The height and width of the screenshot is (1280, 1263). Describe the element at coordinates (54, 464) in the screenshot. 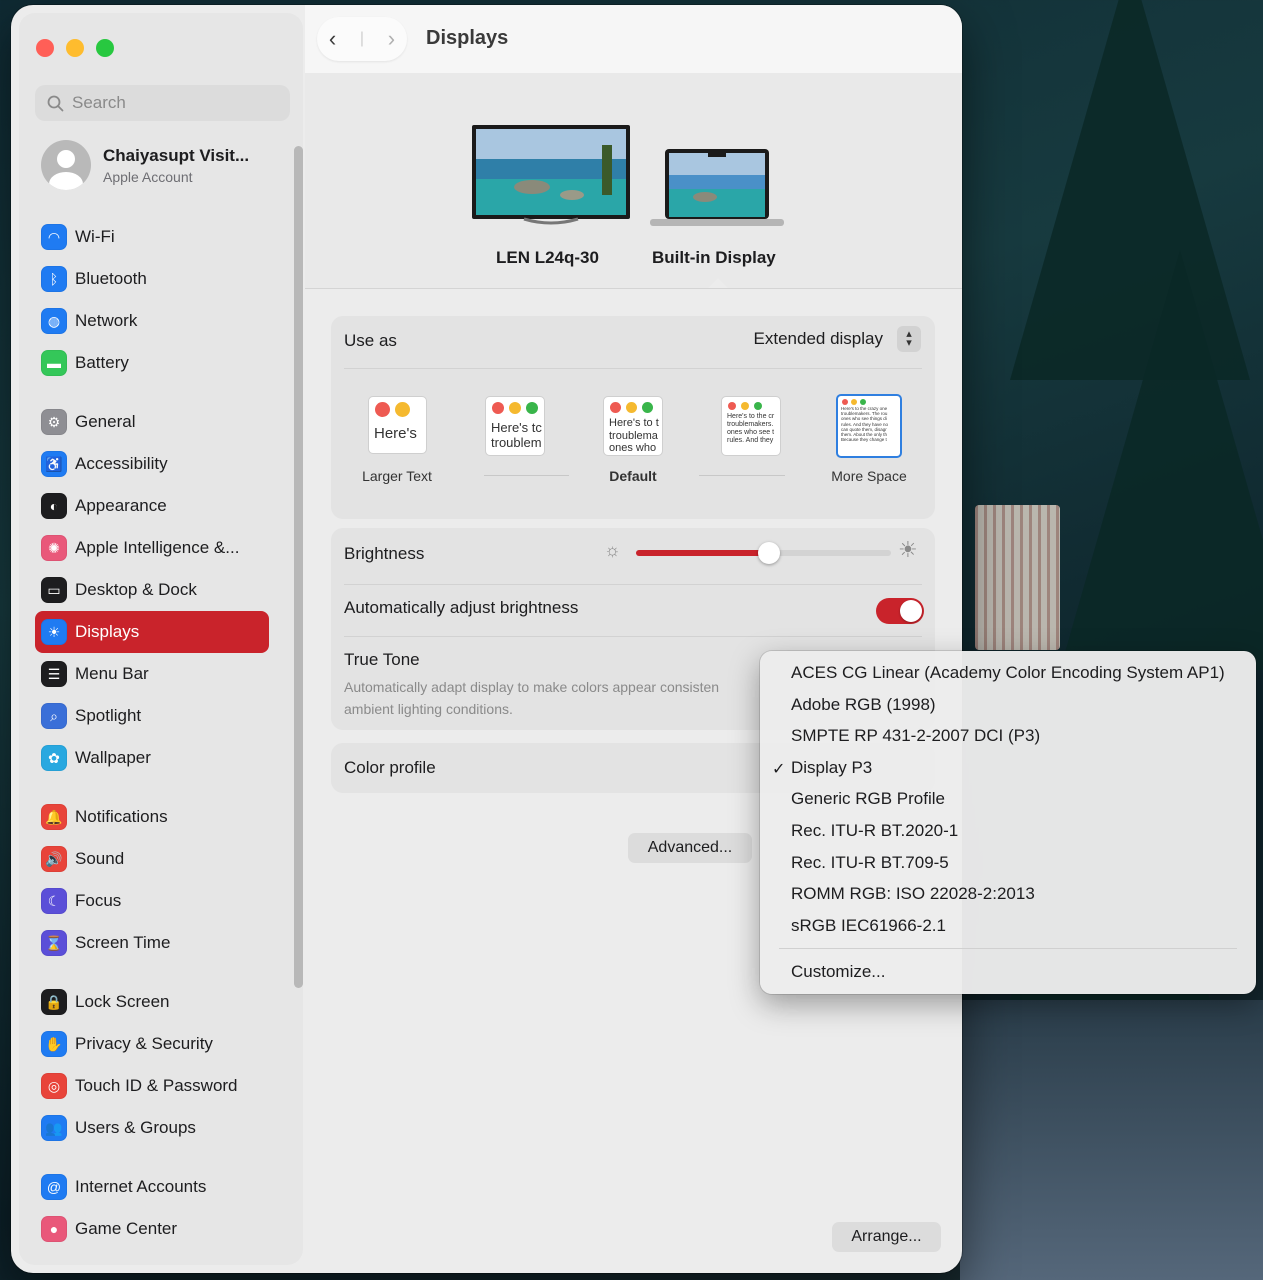

I see `accessibility-icon: ♿` at that location.